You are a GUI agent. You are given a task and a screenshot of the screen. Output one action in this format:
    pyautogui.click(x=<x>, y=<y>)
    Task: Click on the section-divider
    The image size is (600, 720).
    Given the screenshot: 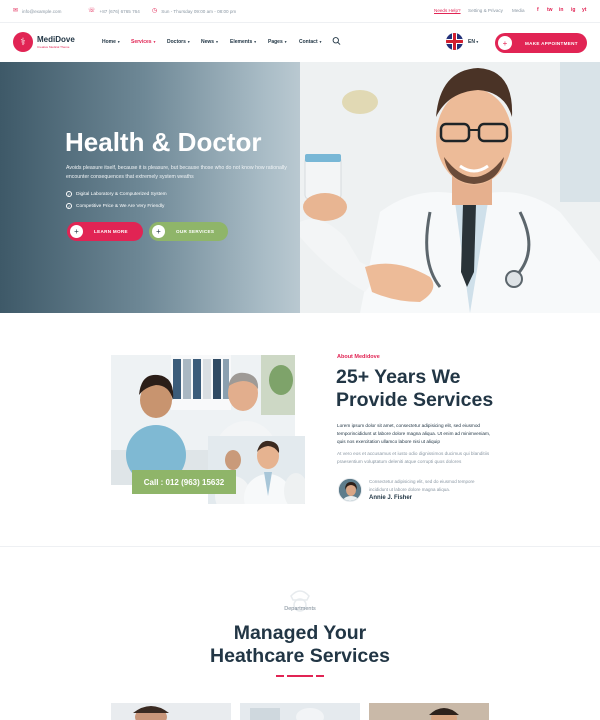 What is the action you would take?
    pyautogui.click(x=300, y=546)
    